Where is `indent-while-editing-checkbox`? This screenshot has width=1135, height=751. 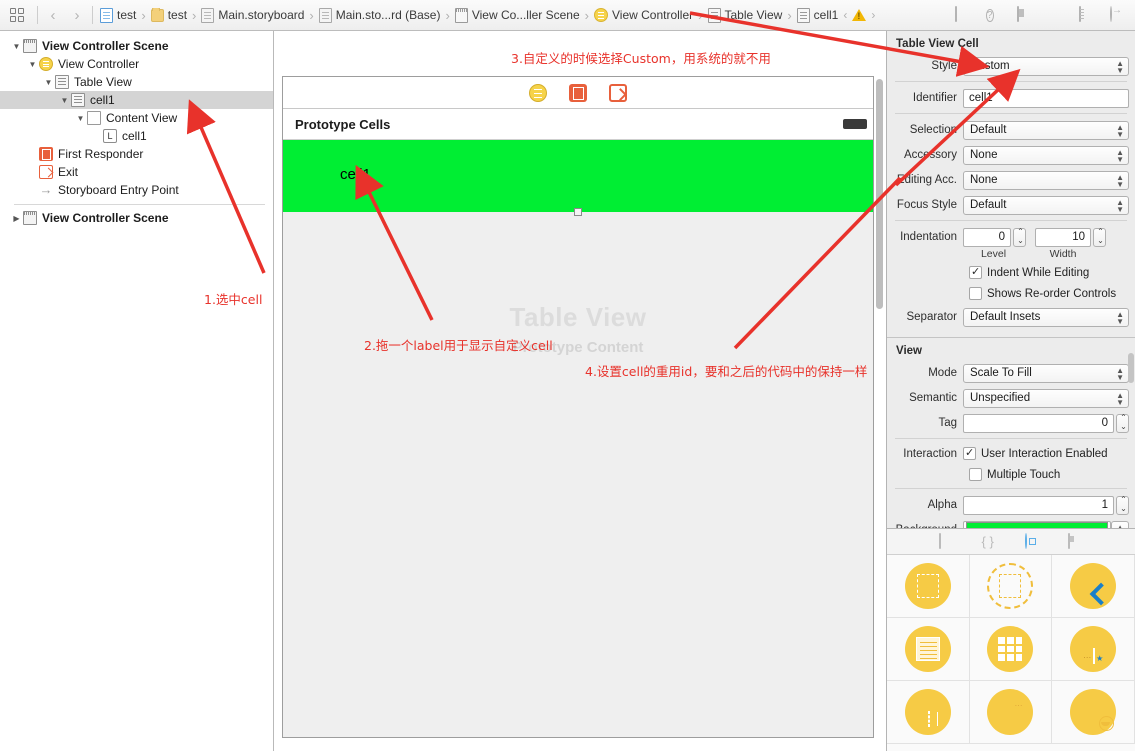 indent-while-editing-checkbox is located at coordinates (975, 272).